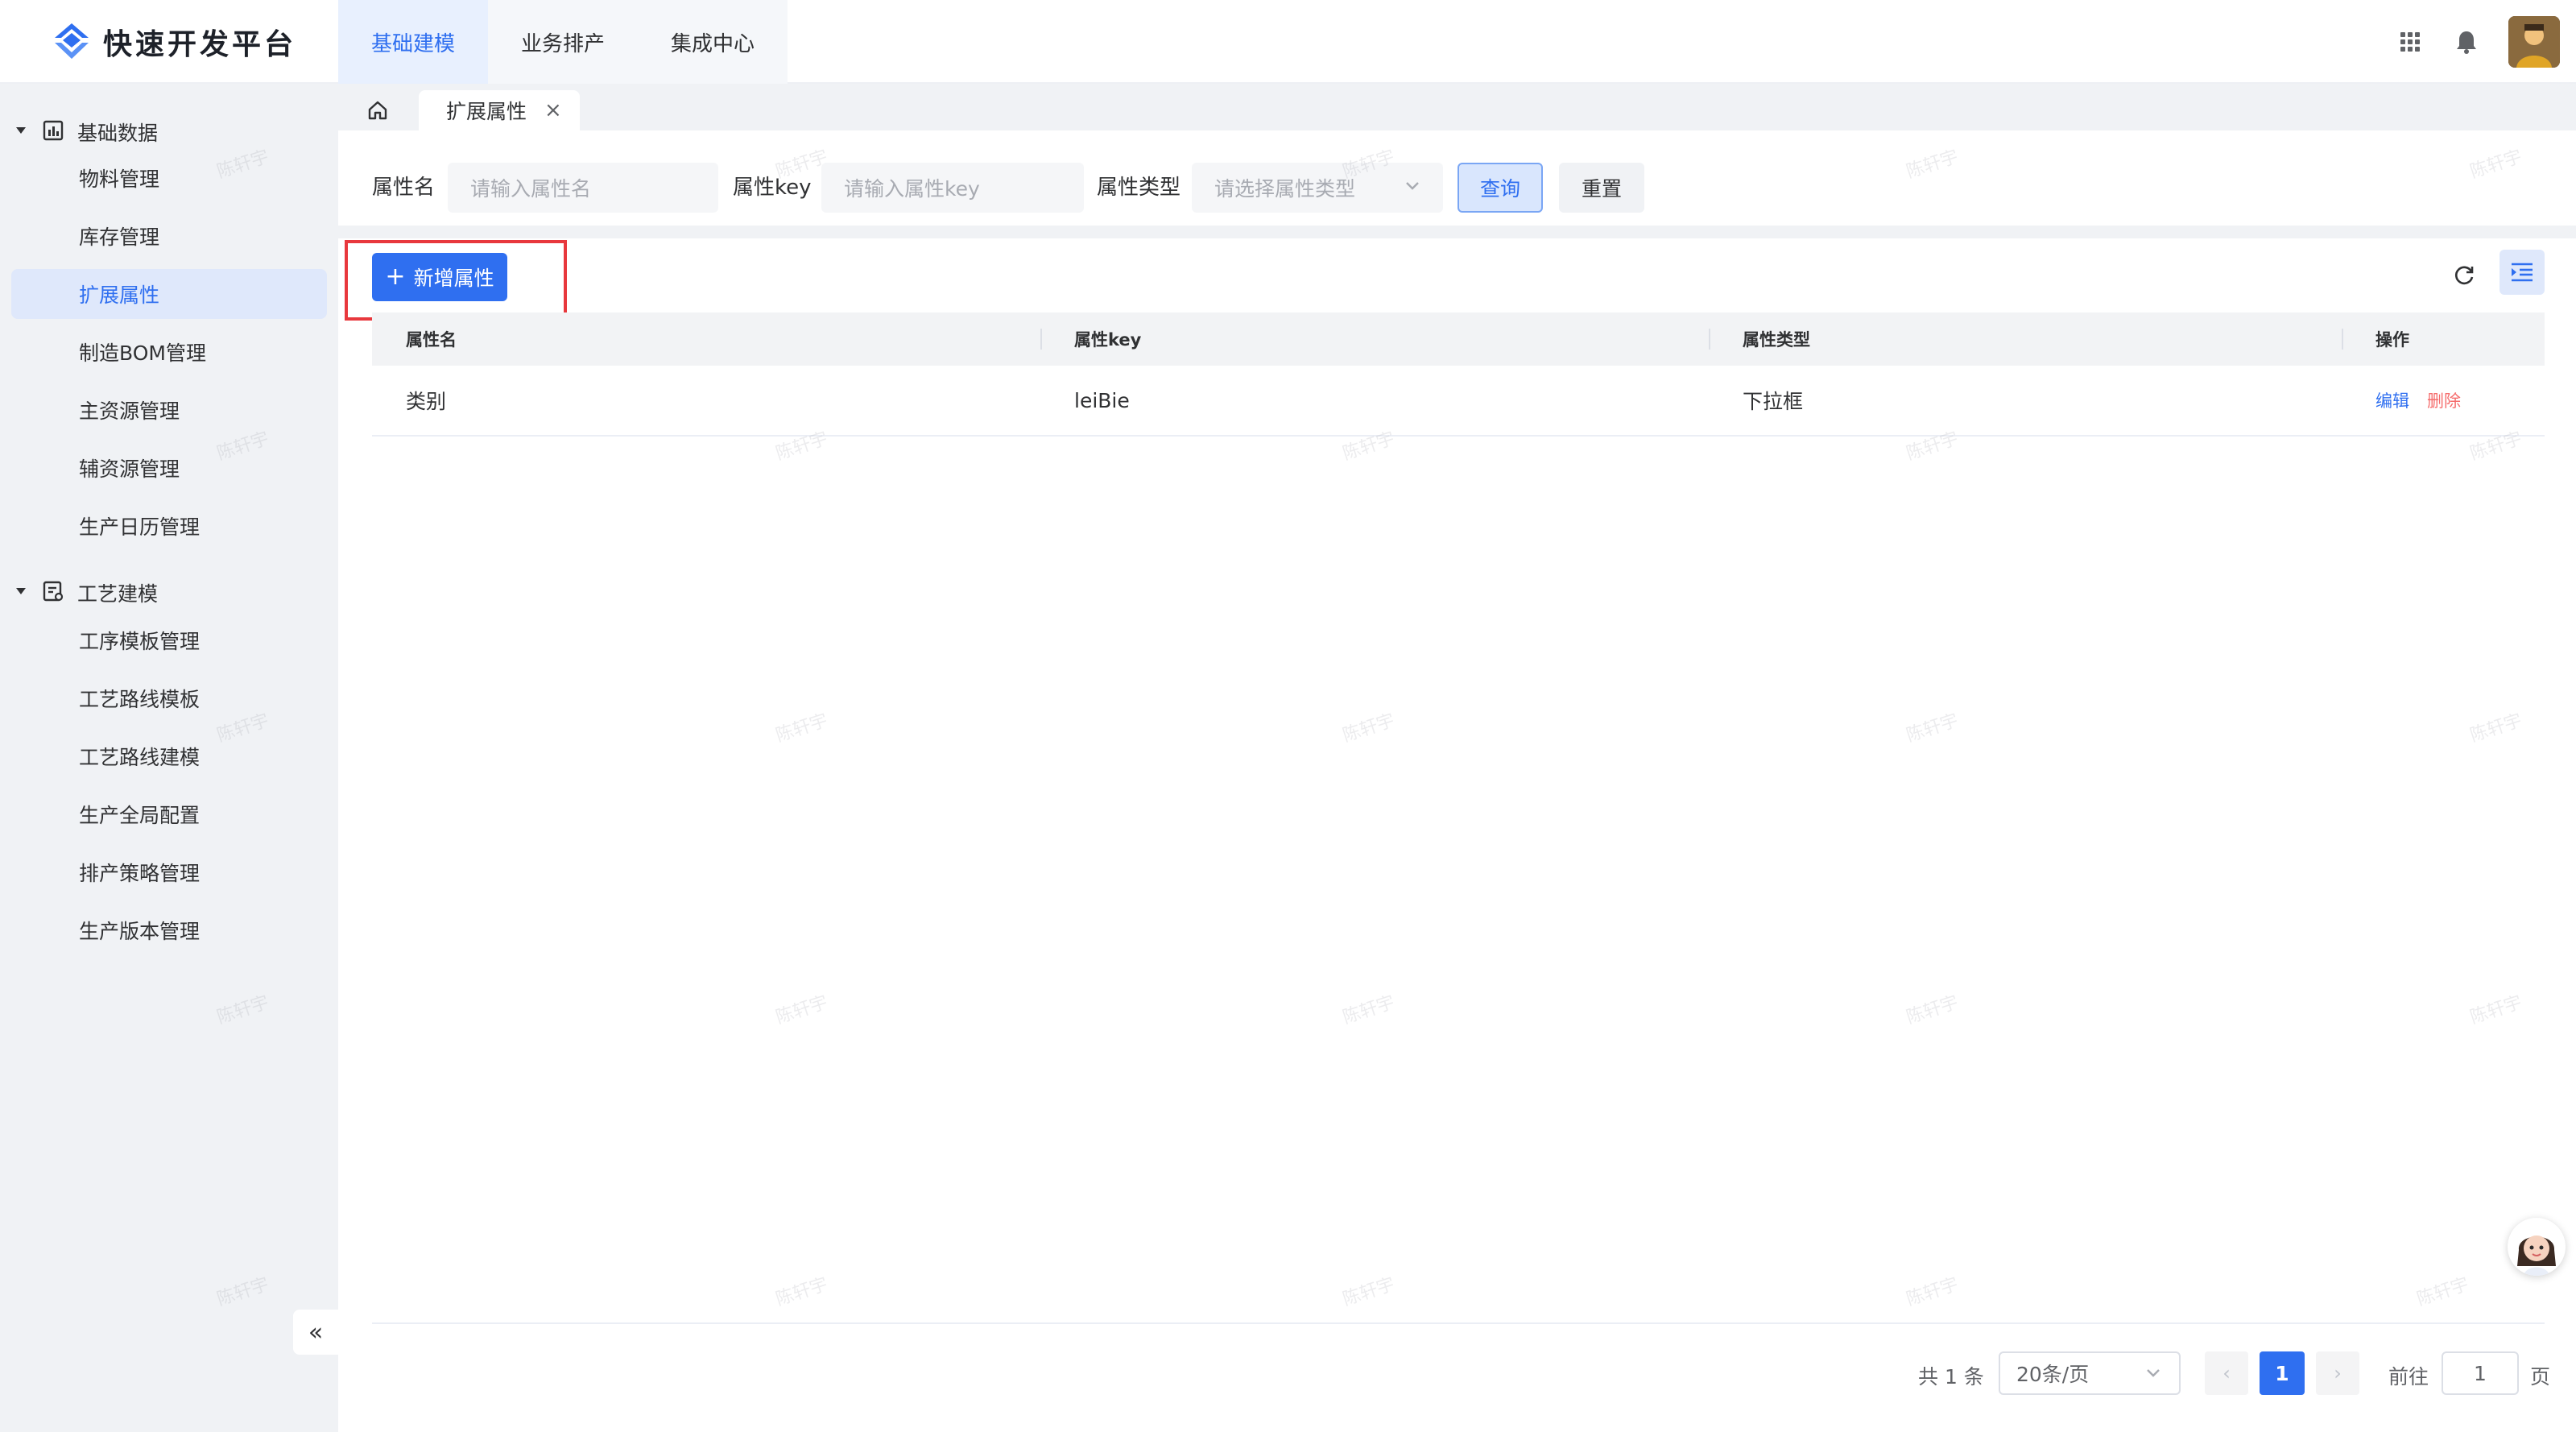 The image size is (2576, 1432). What do you see at coordinates (378, 110) in the screenshot?
I see `home-icon` at bounding box center [378, 110].